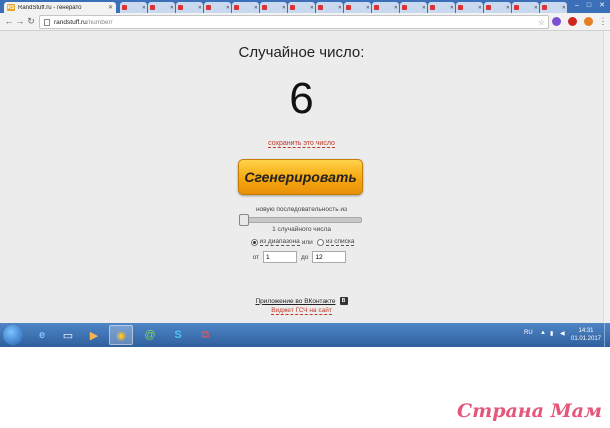 This screenshot has height=428, width=610. I want to click on slider-handle, so click(244, 220).